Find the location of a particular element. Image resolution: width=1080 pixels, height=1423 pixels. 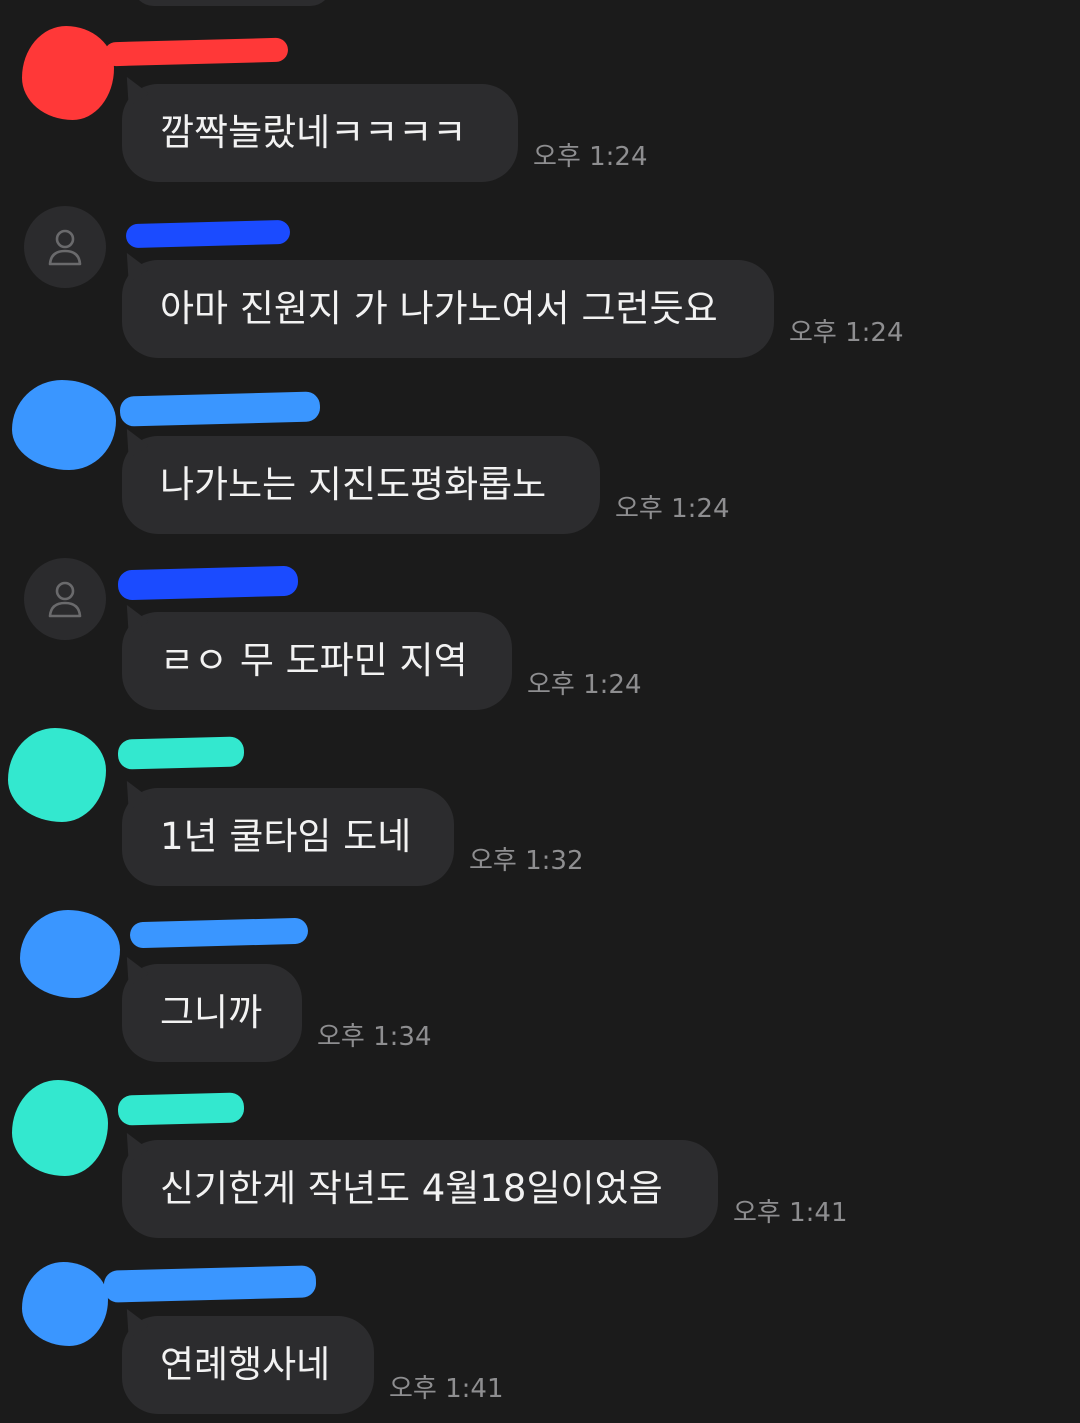

message-bubble: 신기한게 작년도 4월18일이었음 is located at coordinates (420, 1189).